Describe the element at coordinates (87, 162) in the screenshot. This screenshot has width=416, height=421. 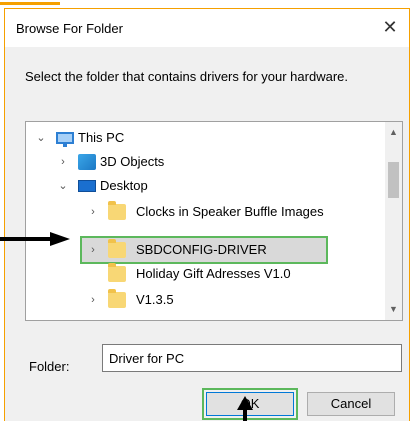
I see `3d-objects-icon` at that location.